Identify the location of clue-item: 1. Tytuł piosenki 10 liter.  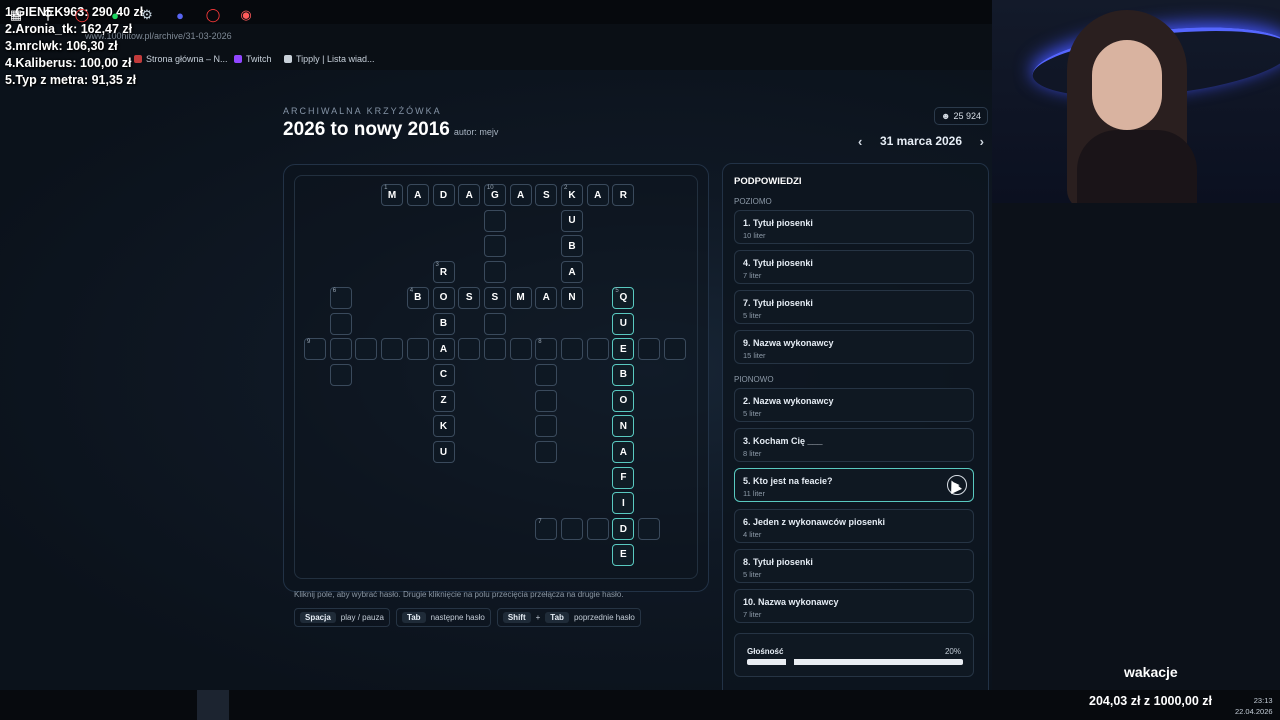
(854, 227).